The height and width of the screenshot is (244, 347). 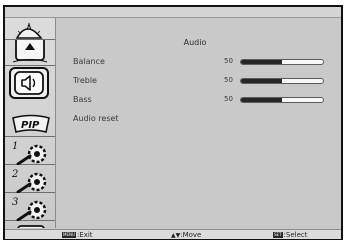 I want to click on configuration-2-icon: 2, so click(x=29, y=181).